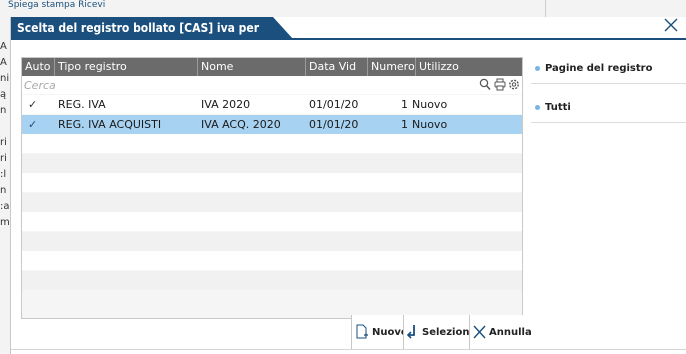  I want to click on annulla-button: Annulla, so click(502, 332).